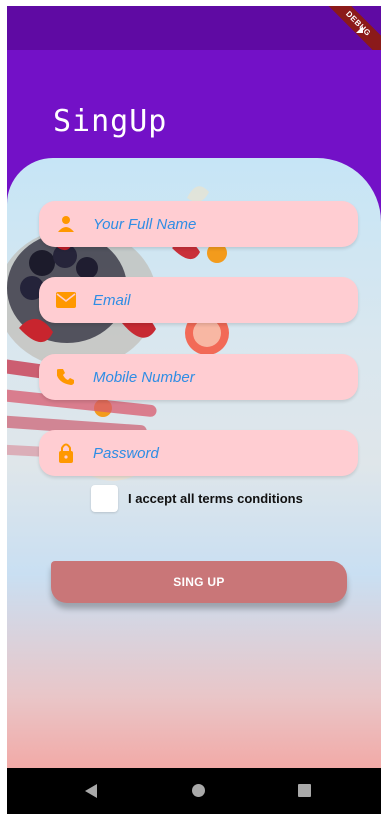 The image size is (382, 814). I want to click on lock-icon, so click(66, 453).